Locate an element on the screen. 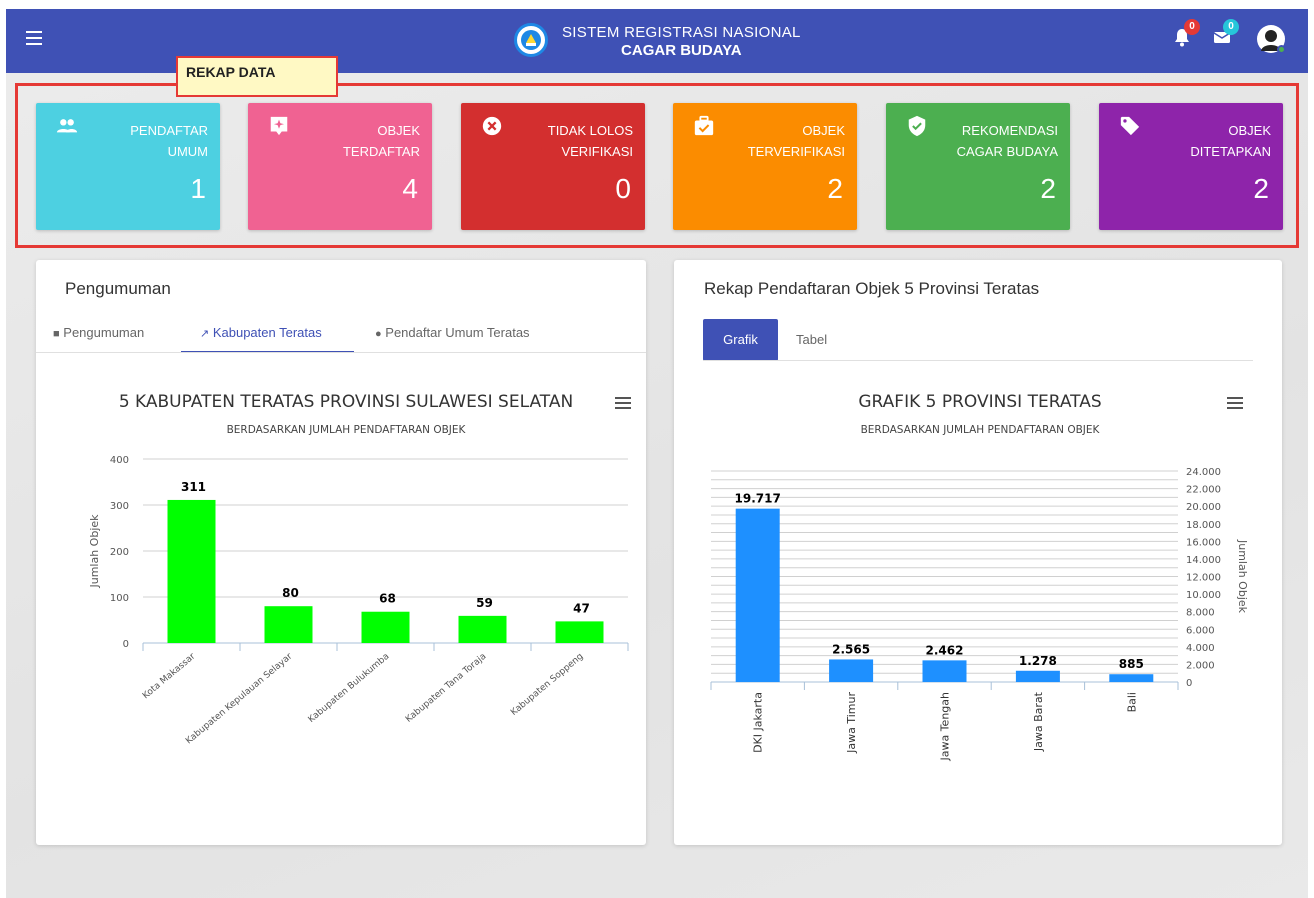 This screenshot has width=1314, height=898. message-badge: 0 is located at coordinates (1231, 27).